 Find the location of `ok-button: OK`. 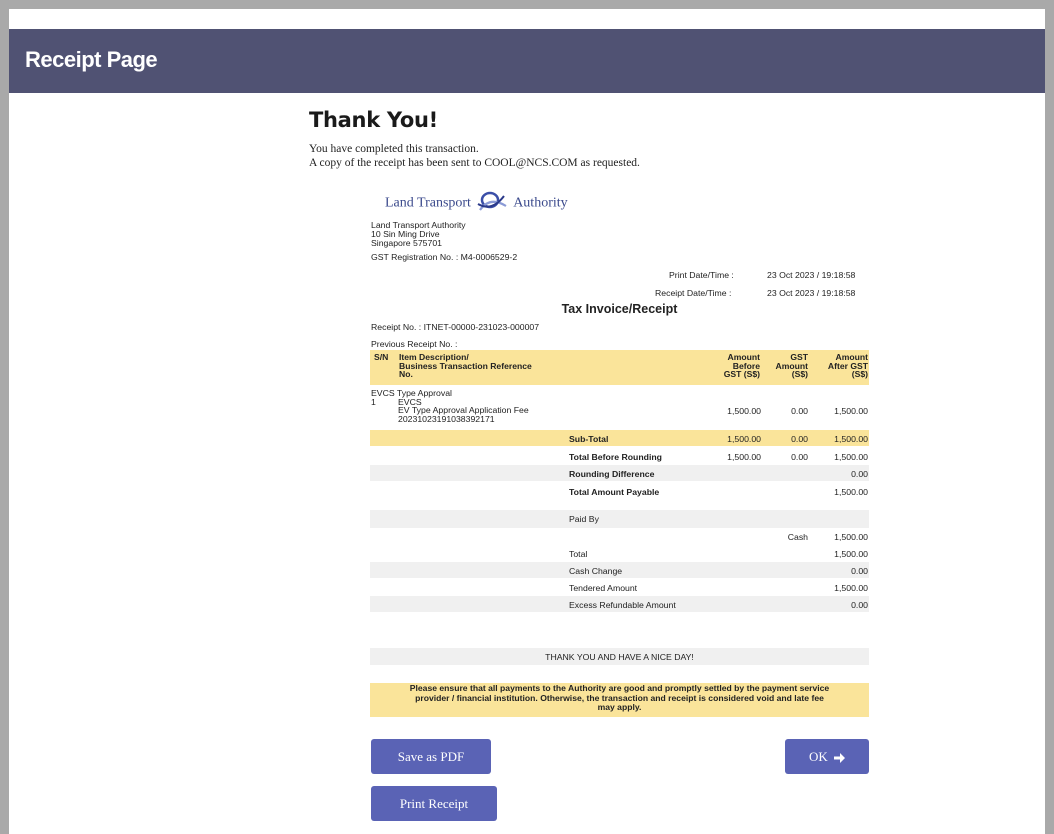

ok-button: OK is located at coordinates (827, 756).